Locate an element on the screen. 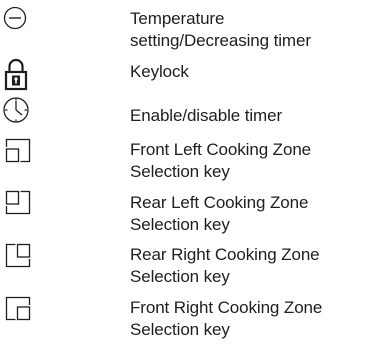  legend-text-rear-left: Rear Left Cooking Zone Selection key is located at coordinates (219, 214).